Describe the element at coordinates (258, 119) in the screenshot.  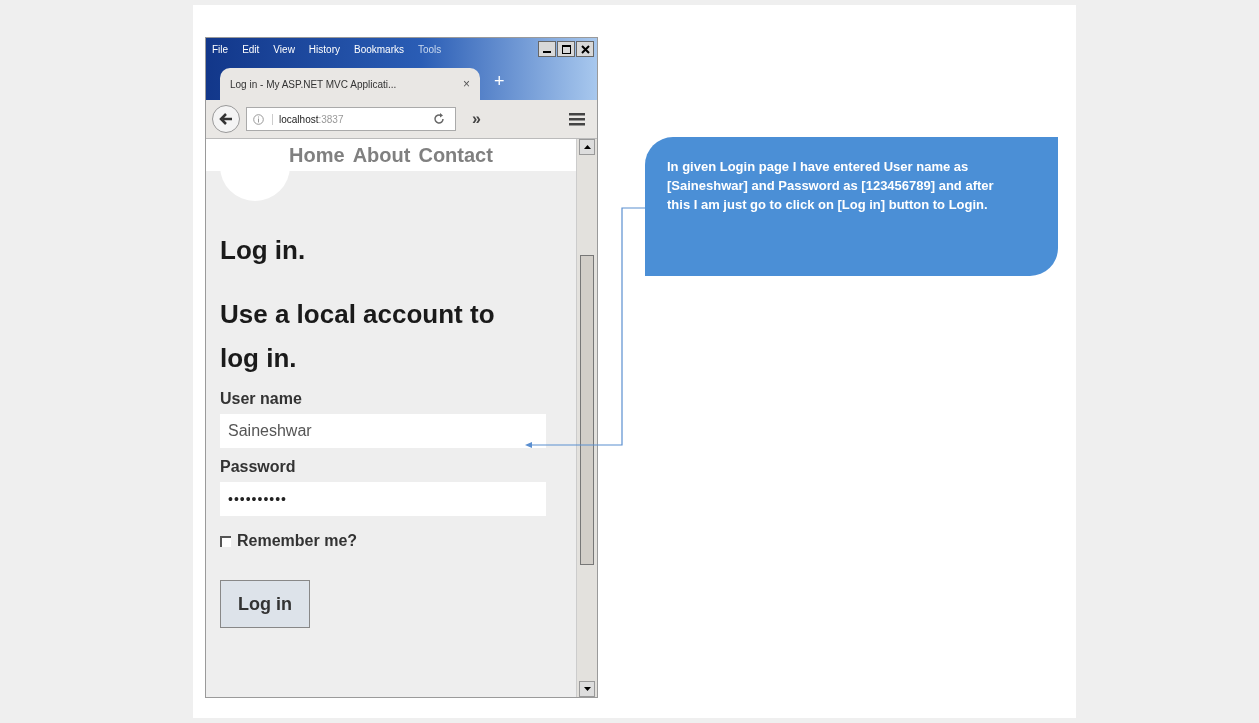
I see `info-icon` at that location.